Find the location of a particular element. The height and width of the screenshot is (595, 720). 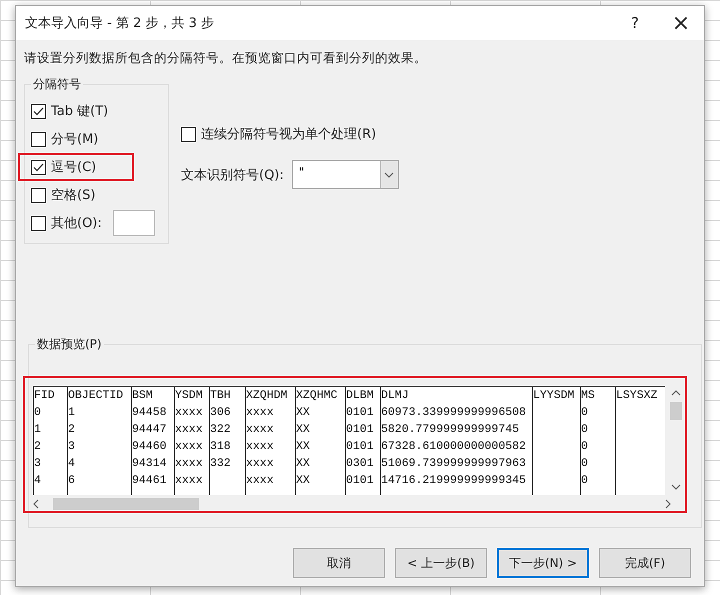

preview-title: 数据预览(P) is located at coordinates (69, 344).